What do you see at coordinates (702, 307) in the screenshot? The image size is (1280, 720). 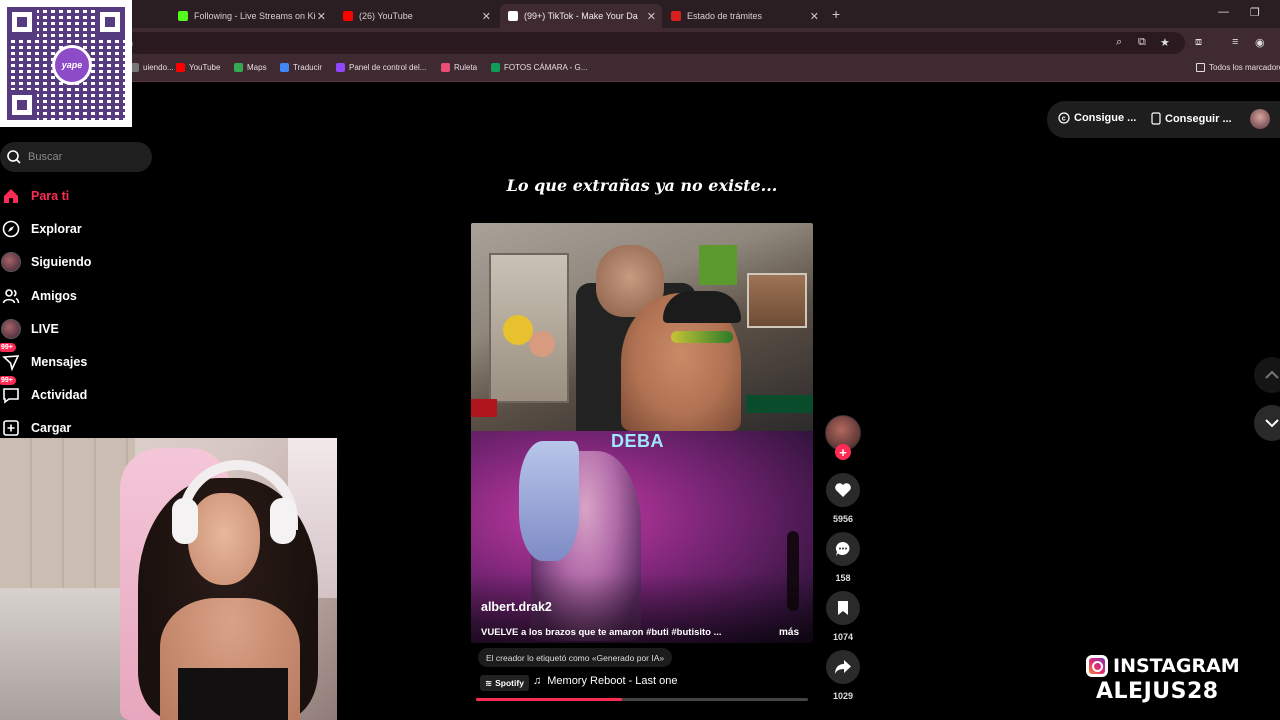 I see `cap` at bounding box center [702, 307].